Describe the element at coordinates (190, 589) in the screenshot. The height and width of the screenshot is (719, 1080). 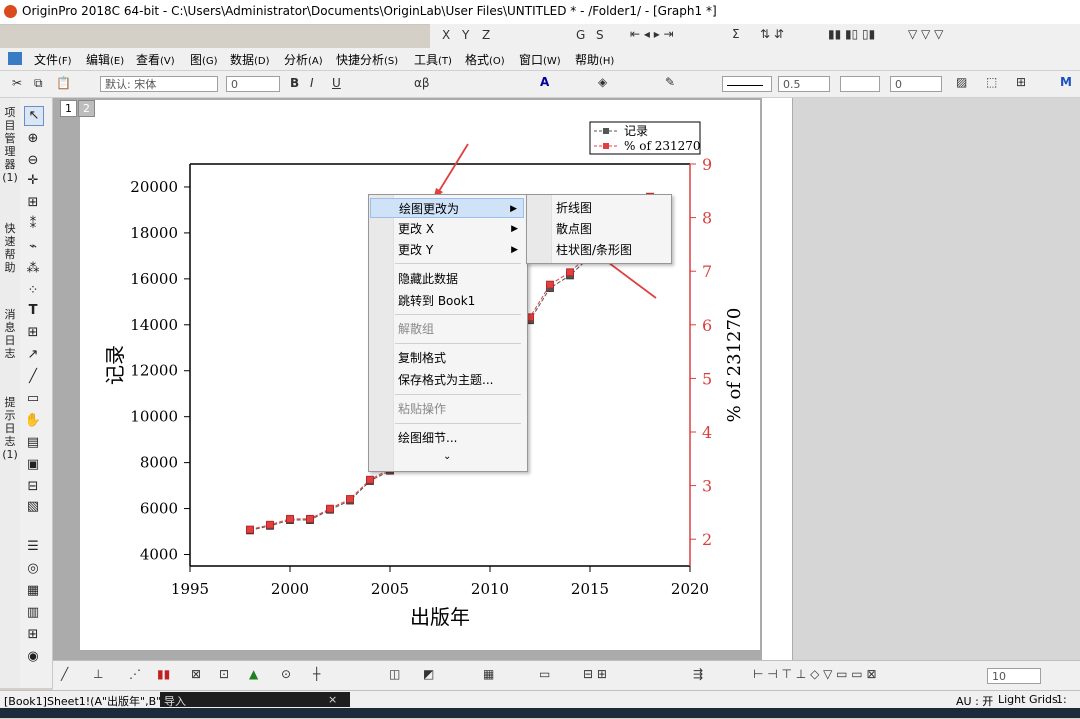
I see `x-tick-label: 1995` at that location.